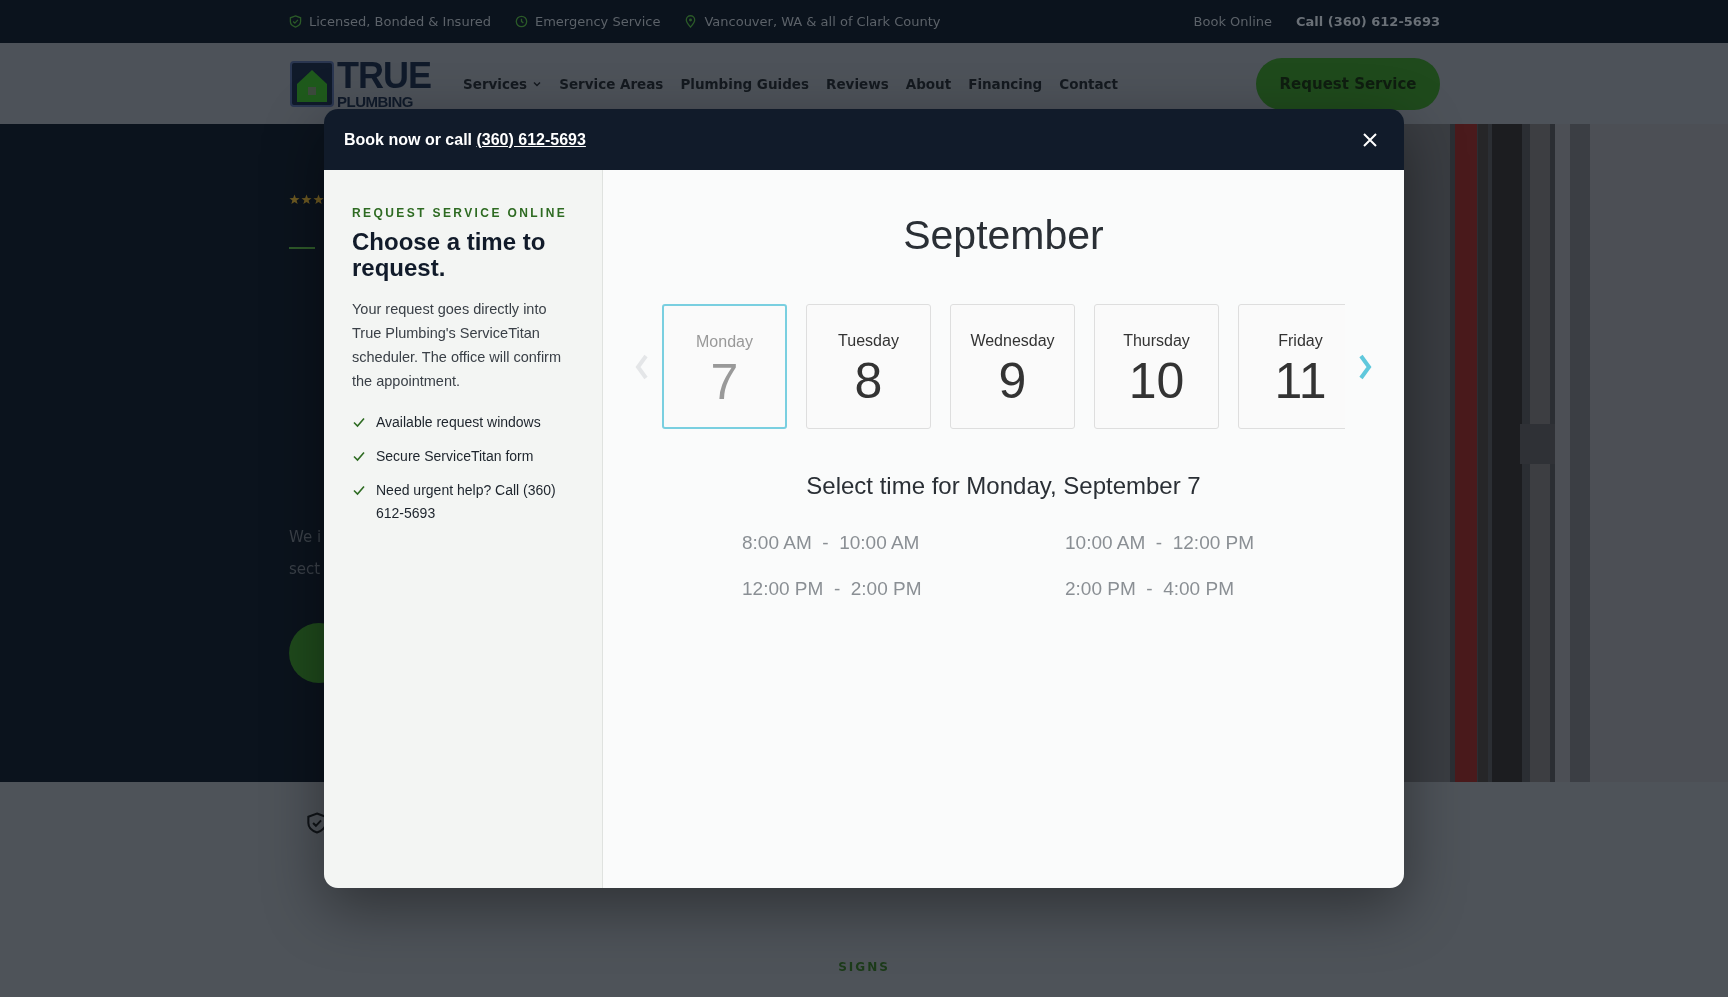 This screenshot has height=997, width=1728. What do you see at coordinates (400, 21) in the screenshot?
I see `top-bar-badge-text: Licensed, Bonded & Insured` at bounding box center [400, 21].